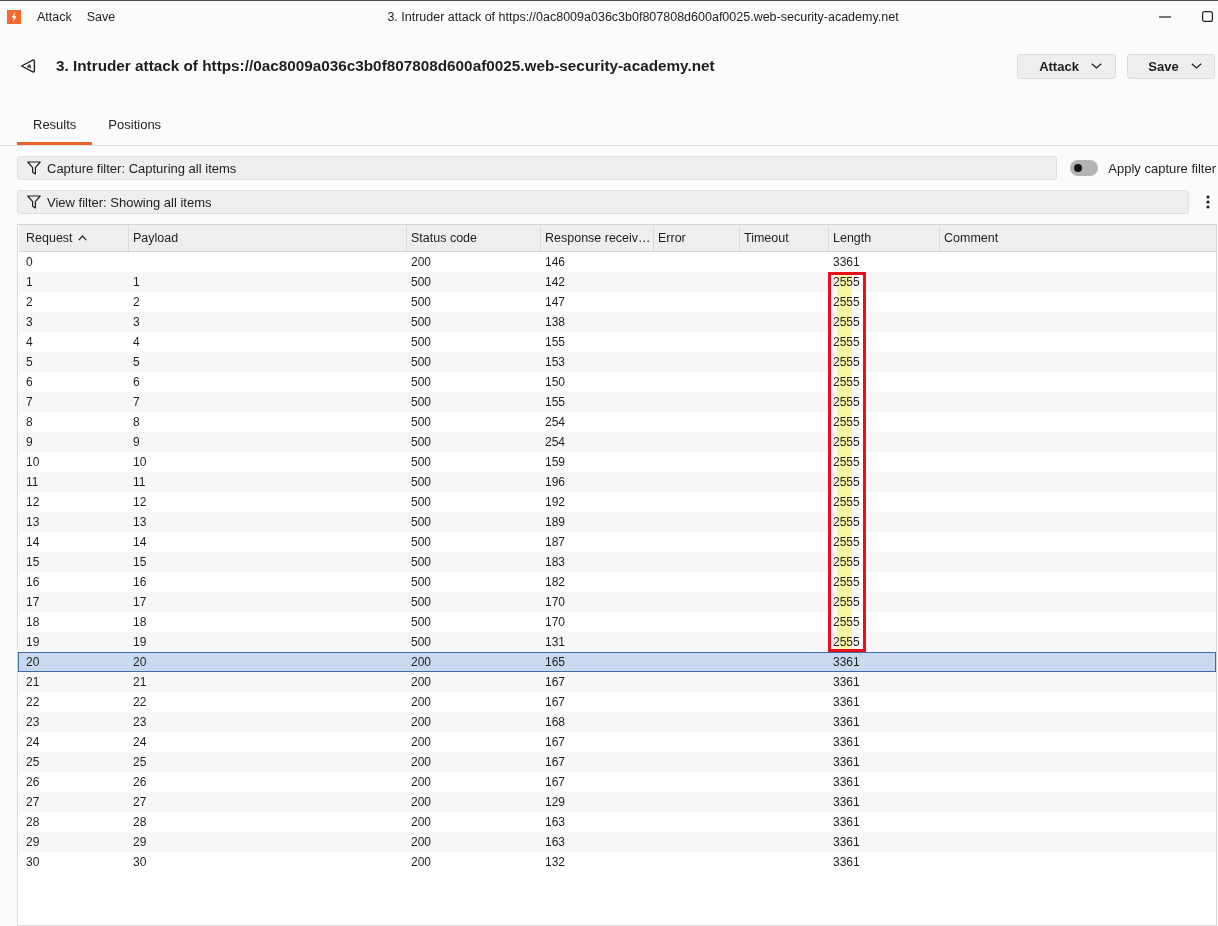  Describe the element at coordinates (555, 862) in the screenshot. I see `table-cell-text: 132` at that location.